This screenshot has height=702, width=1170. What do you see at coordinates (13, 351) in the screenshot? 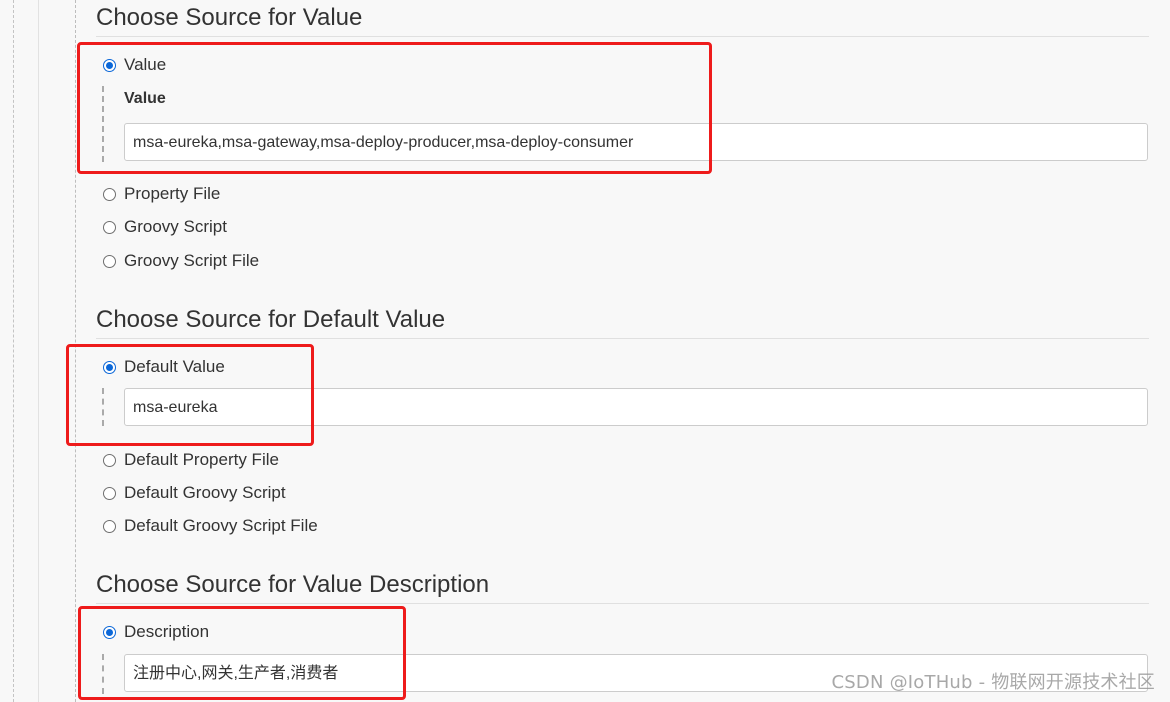
I see `outer-dashed-guide` at bounding box center [13, 351].